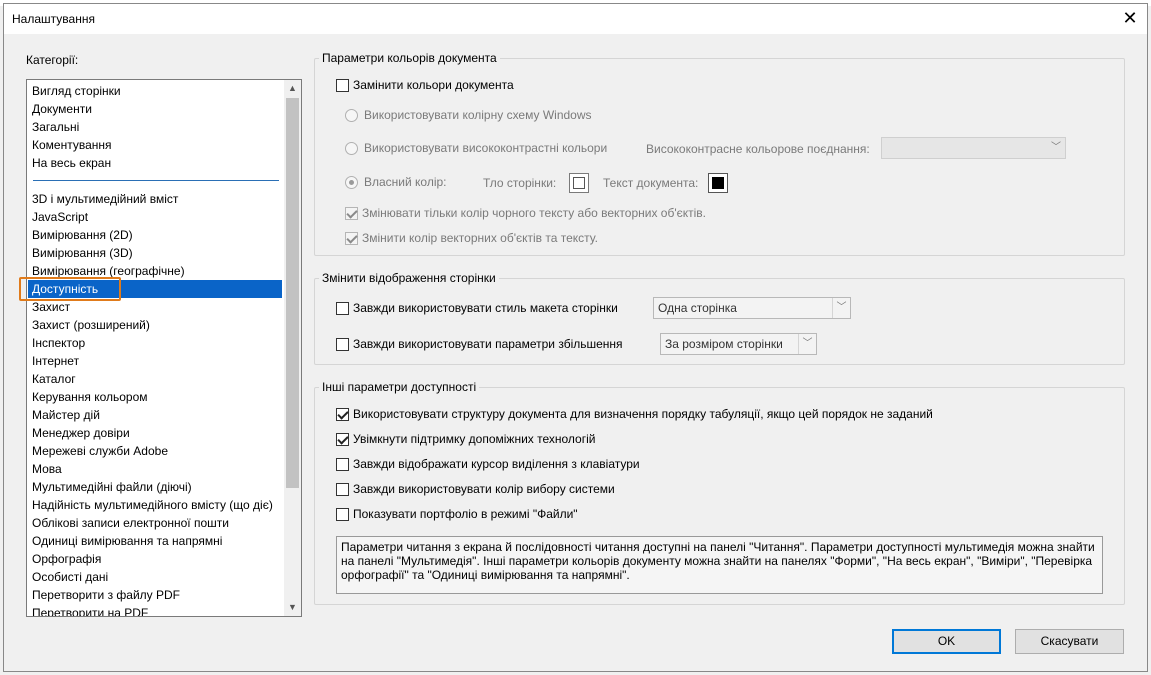 Image resolution: width=1151 pixels, height=675 pixels. What do you see at coordinates (156, 180) in the screenshot?
I see `category-separator` at bounding box center [156, 180].